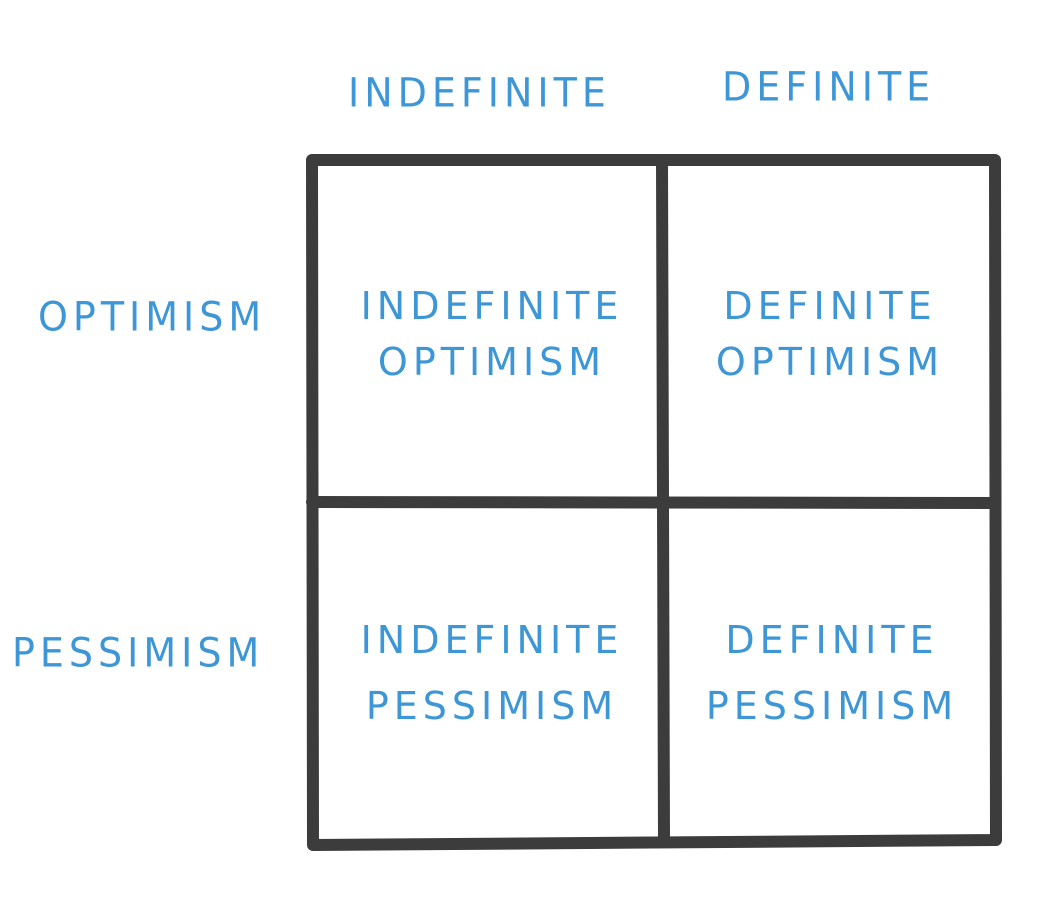  I want to click on column-label-definite: DEFINITE, so click(829, 87).